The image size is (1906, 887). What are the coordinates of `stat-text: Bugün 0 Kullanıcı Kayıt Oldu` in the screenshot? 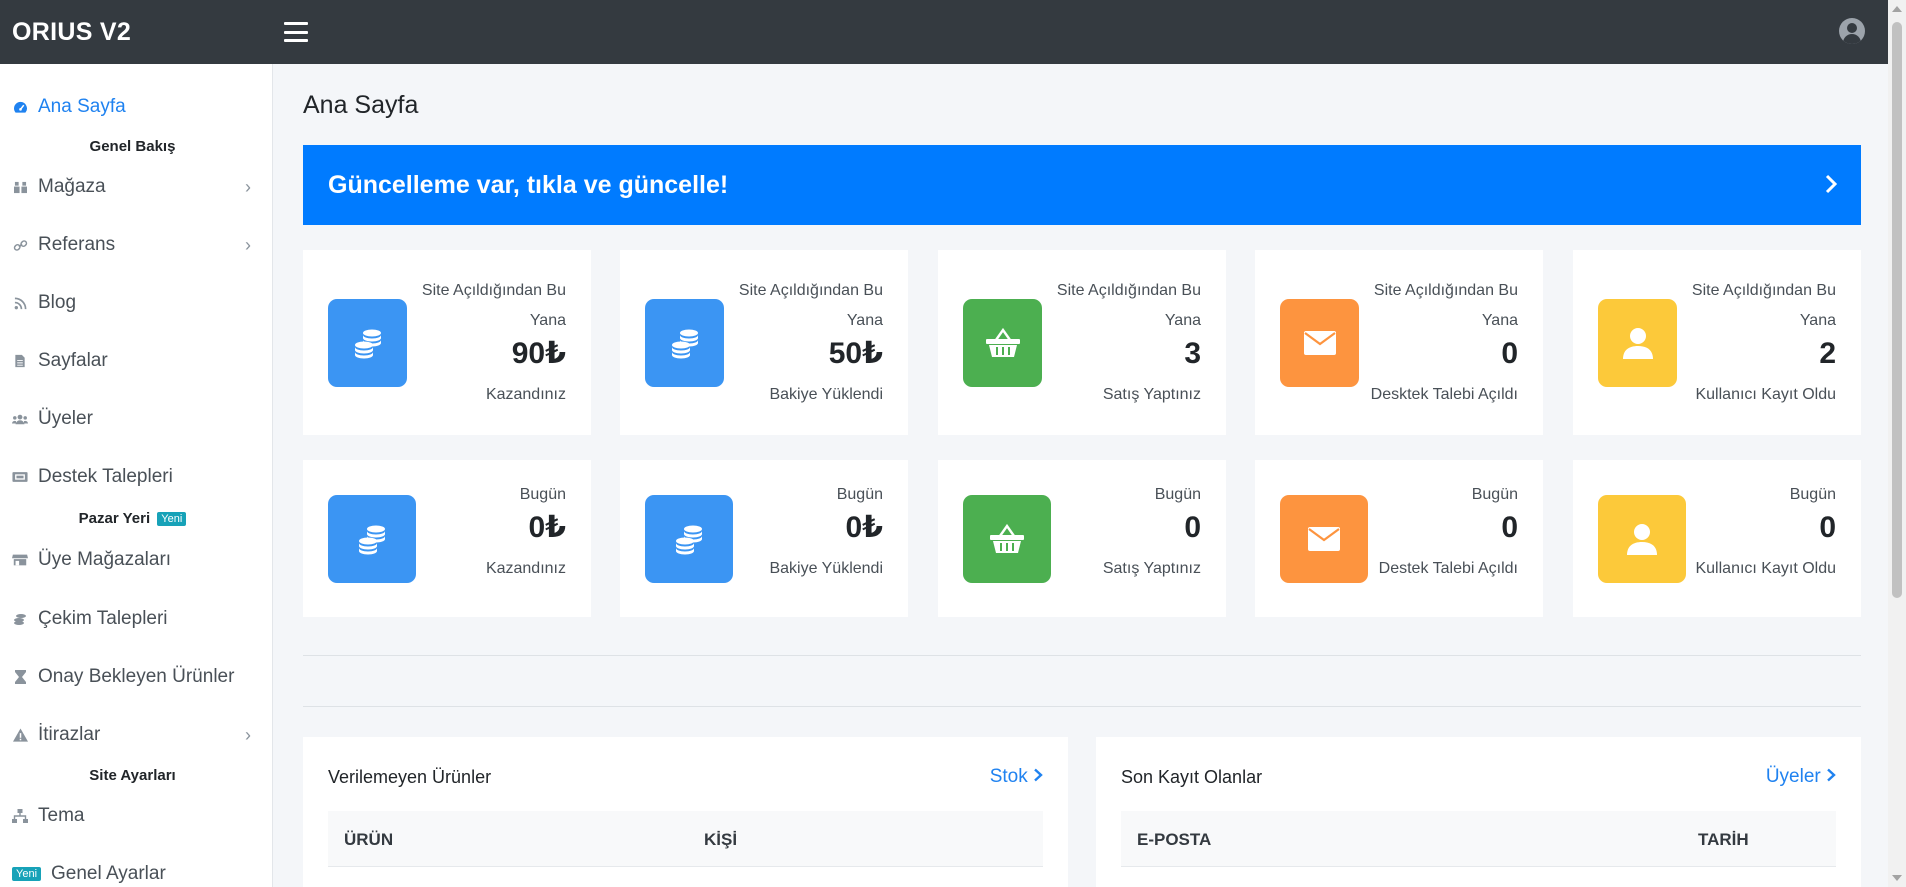 It's located at (1765, 529).